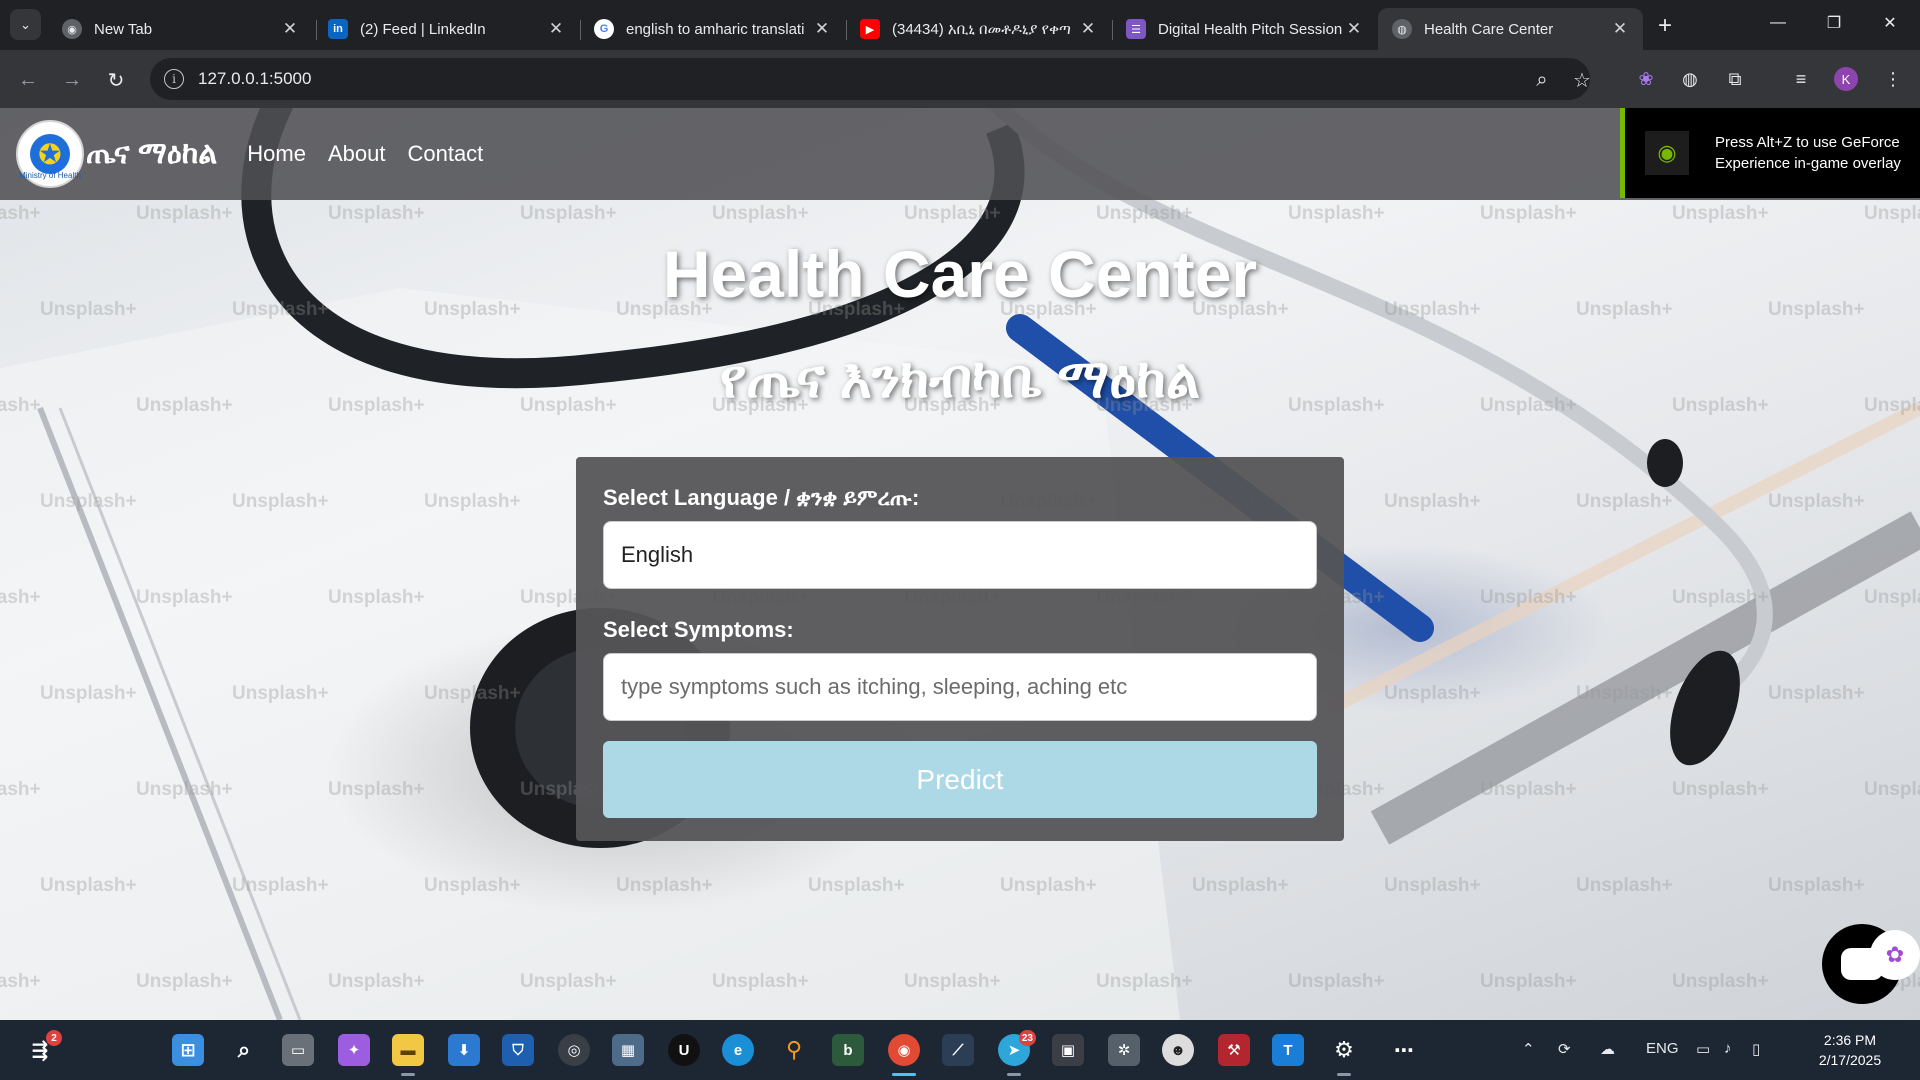  I want to click on telegram-icon: ➤ 23, so click(1017, 1053).